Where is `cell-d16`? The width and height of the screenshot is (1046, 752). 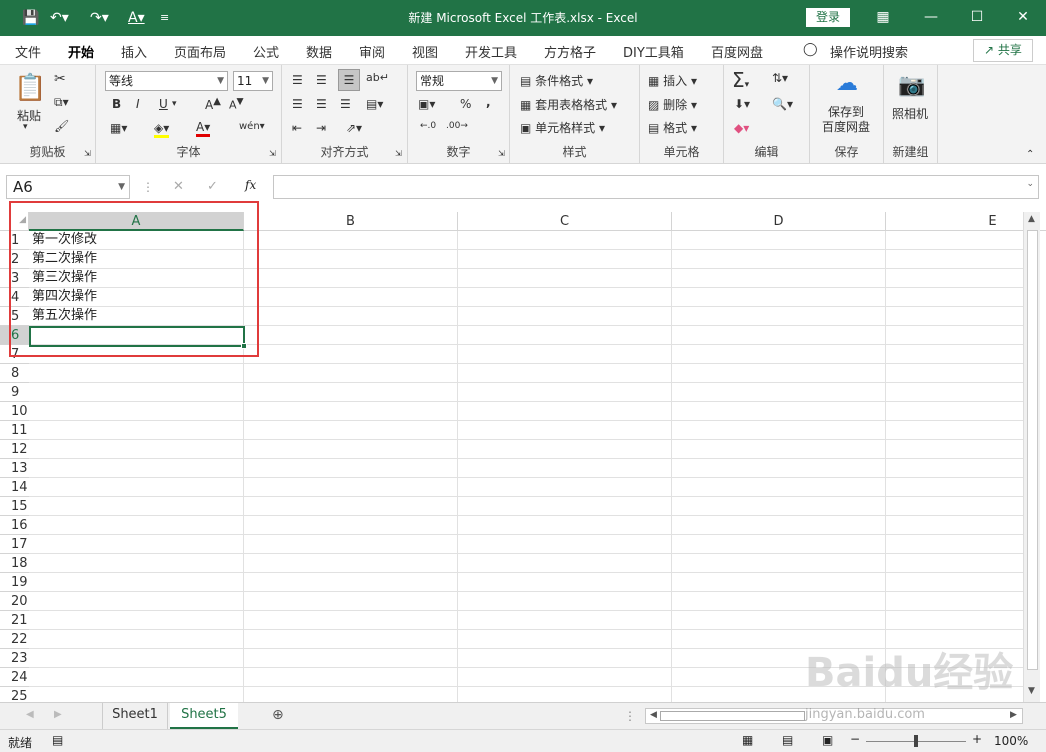 cell-d16 is located at coordinates (779, 525).